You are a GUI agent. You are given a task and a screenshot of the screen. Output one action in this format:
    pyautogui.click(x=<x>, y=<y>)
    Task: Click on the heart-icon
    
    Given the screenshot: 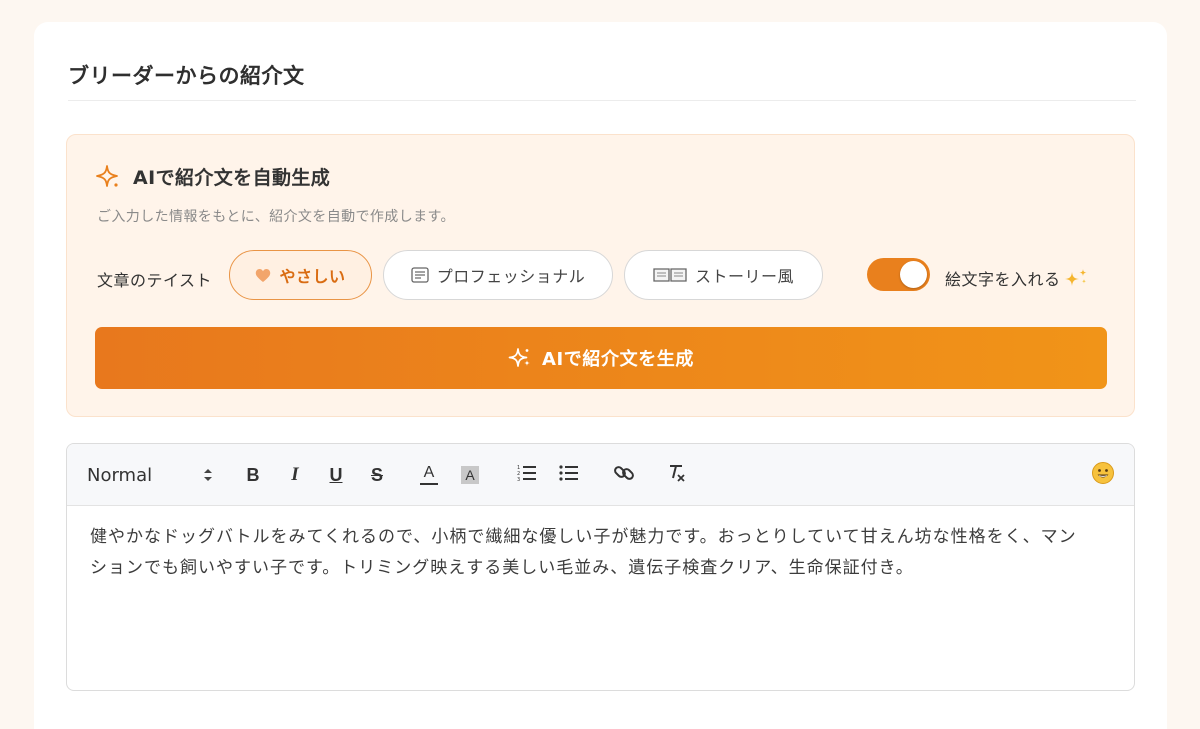 What is the action you would take?
    pyautogui.click(x=263, y=275)
    